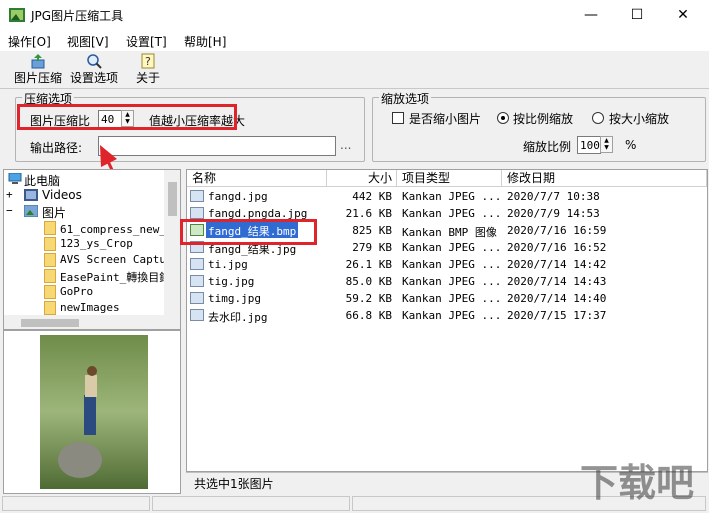  I want to click on tree-hscrollbar, so click(92, 322).